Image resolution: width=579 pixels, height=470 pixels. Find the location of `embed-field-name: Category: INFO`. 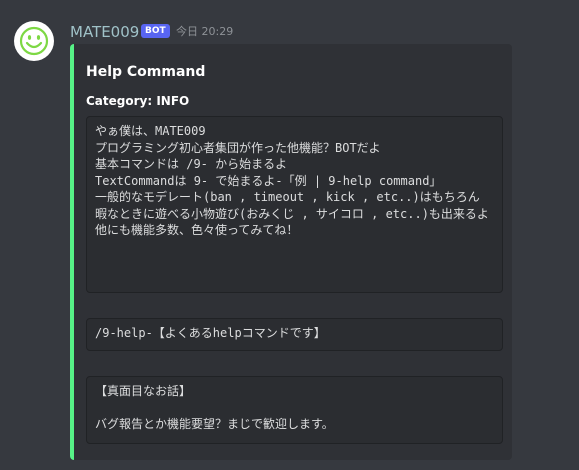

embed-field-name: Category: INFO is located at coordinates (138, 101).